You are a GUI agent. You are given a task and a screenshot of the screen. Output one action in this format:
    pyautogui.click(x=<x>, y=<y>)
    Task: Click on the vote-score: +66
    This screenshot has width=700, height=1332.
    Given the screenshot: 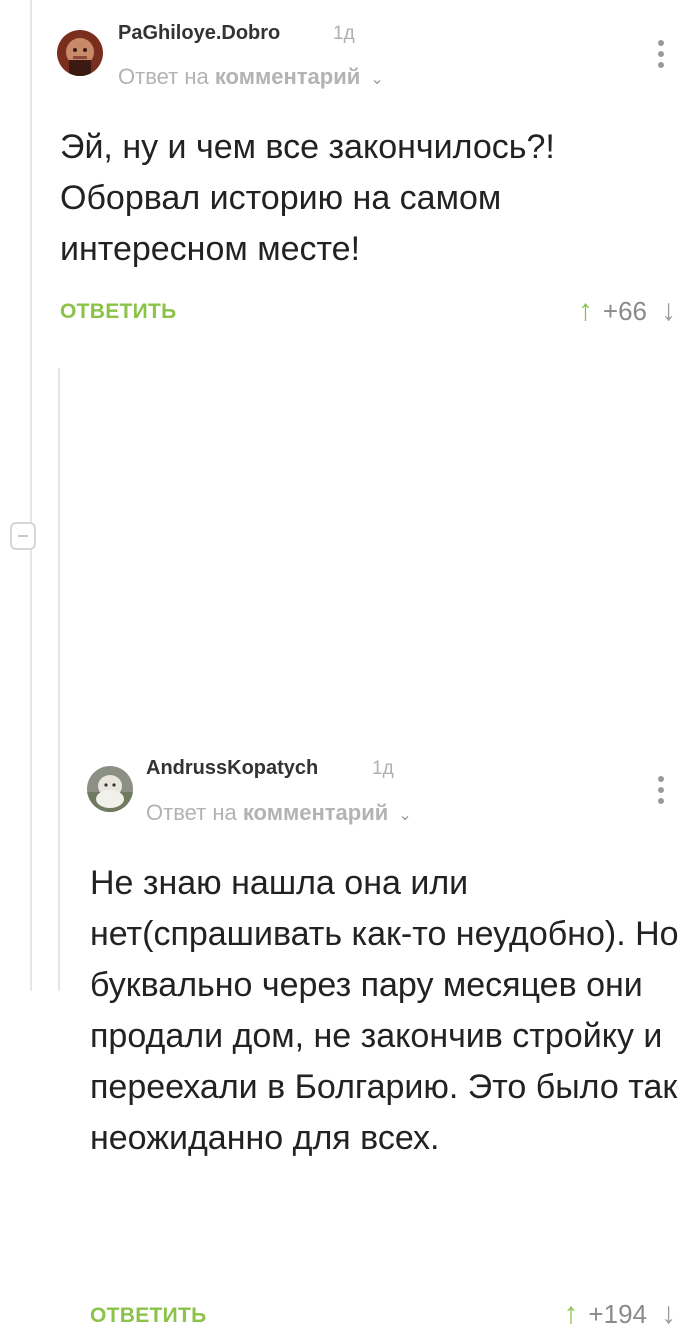 What is the action you would take?
    pyautogui.click(x=624, y=311)
    